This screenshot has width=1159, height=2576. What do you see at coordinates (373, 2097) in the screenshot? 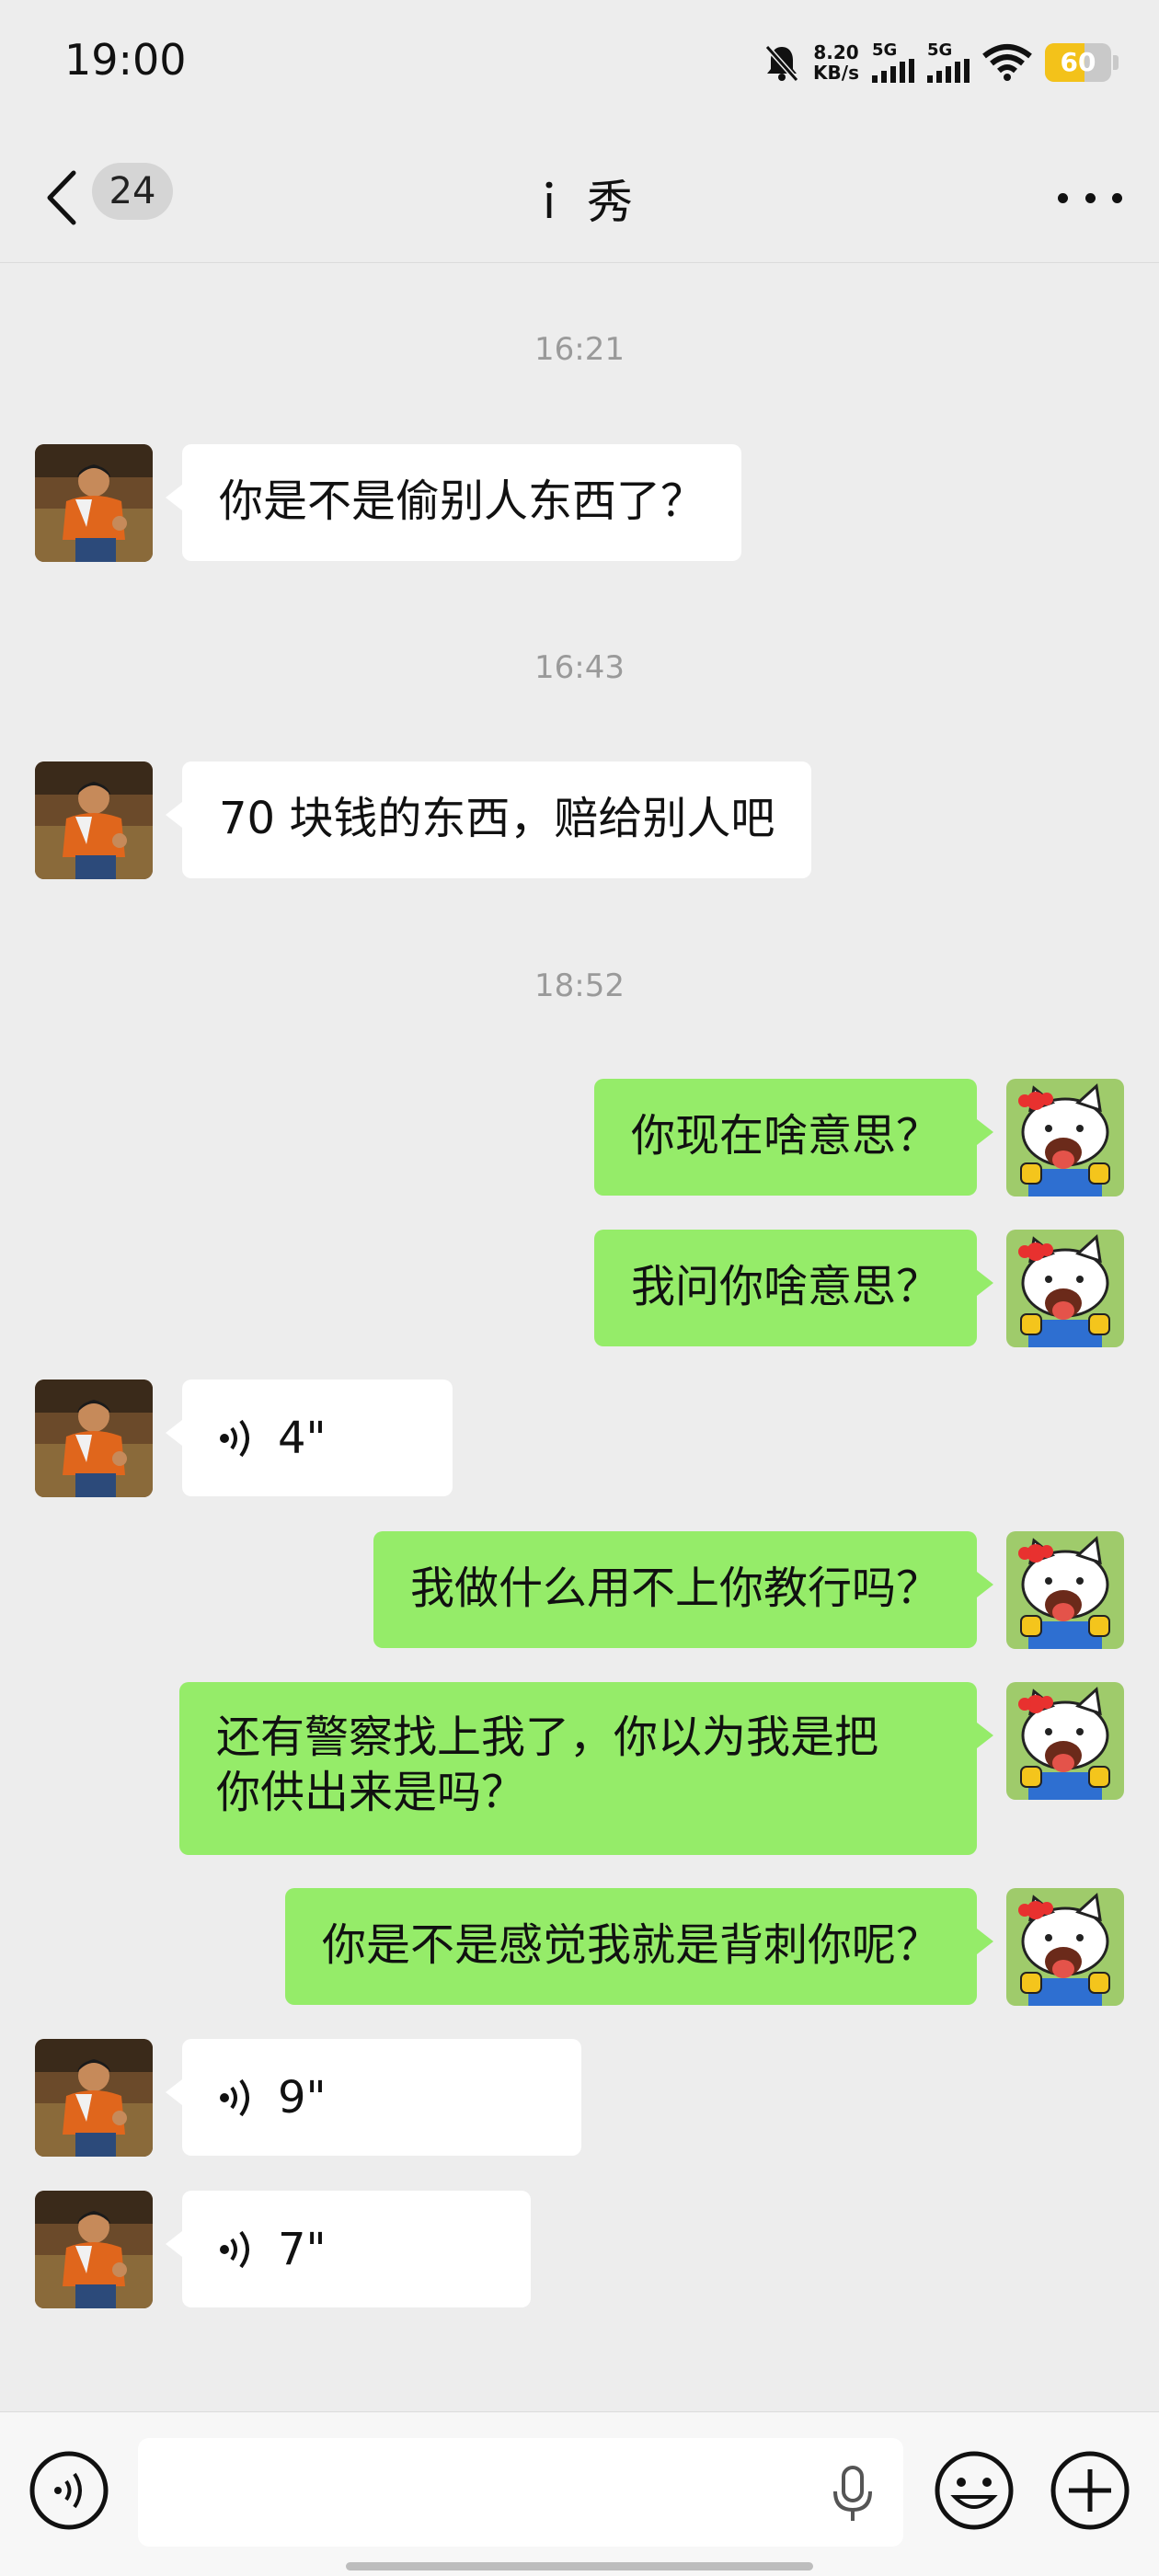
I see `incoming-voice-message: 9"` at bounding box center [373, 2097].